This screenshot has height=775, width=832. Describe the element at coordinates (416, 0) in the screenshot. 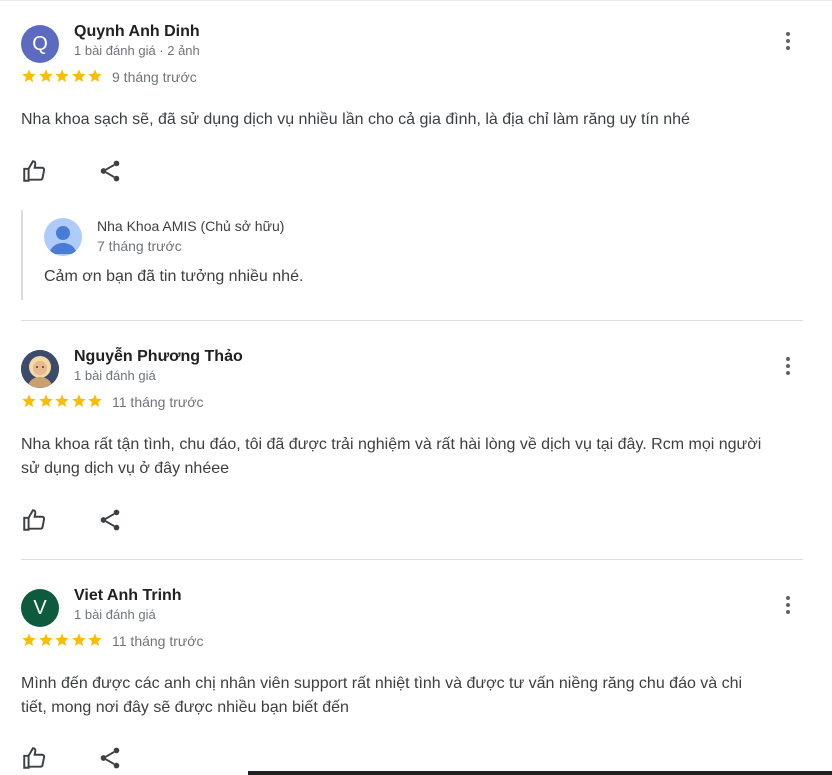

I see `top-border` at that location.